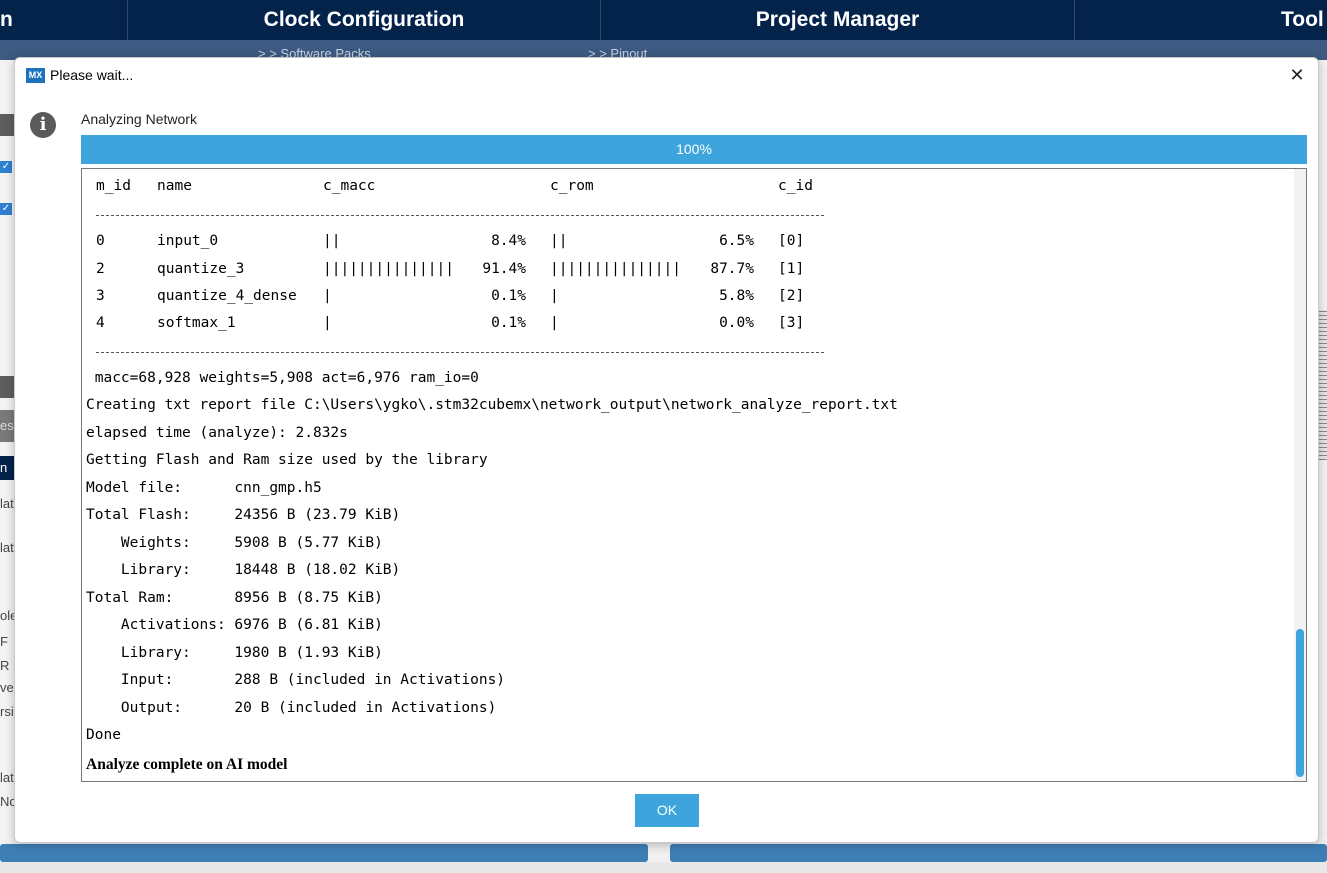 The height and width of the screenshot is (873, 1327). Describe the element at coordinates (572, 186) in the screenshot. I see `column-header-c-rom: c_rom` at that location.